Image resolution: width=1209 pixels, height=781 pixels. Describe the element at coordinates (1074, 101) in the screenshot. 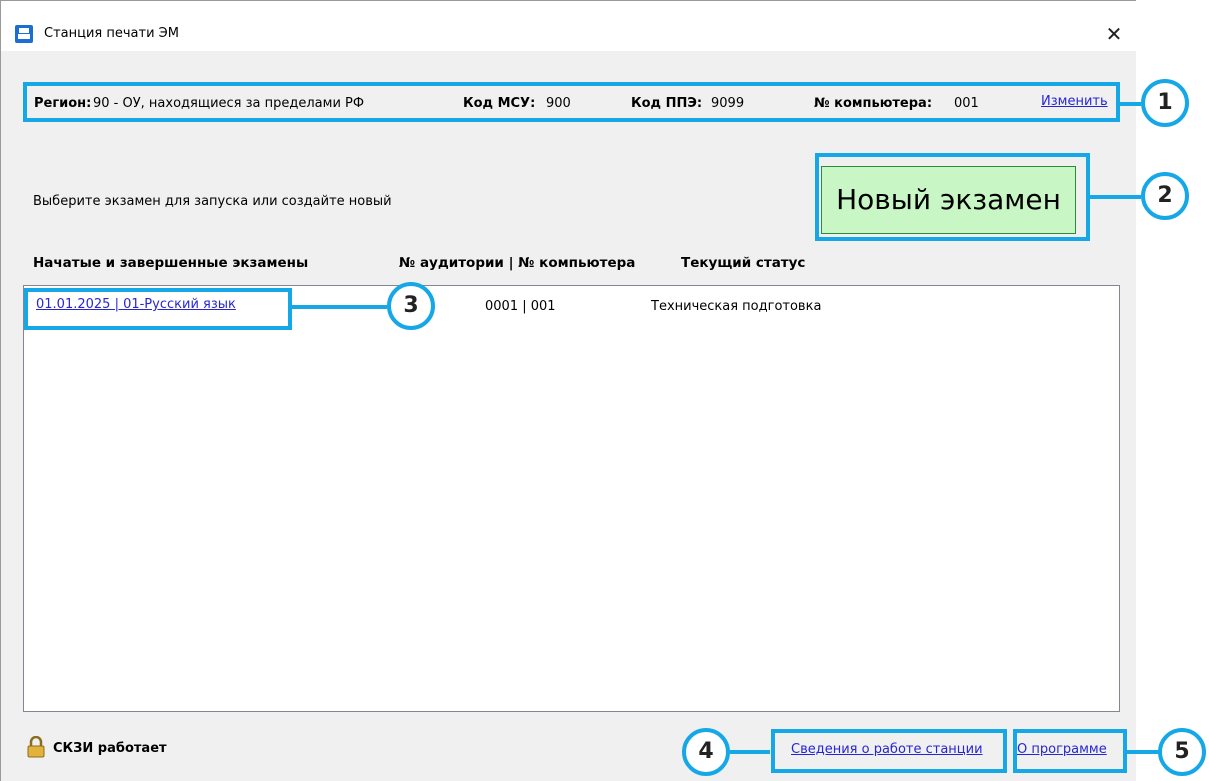

I see `change-link: Изменить` at that location.